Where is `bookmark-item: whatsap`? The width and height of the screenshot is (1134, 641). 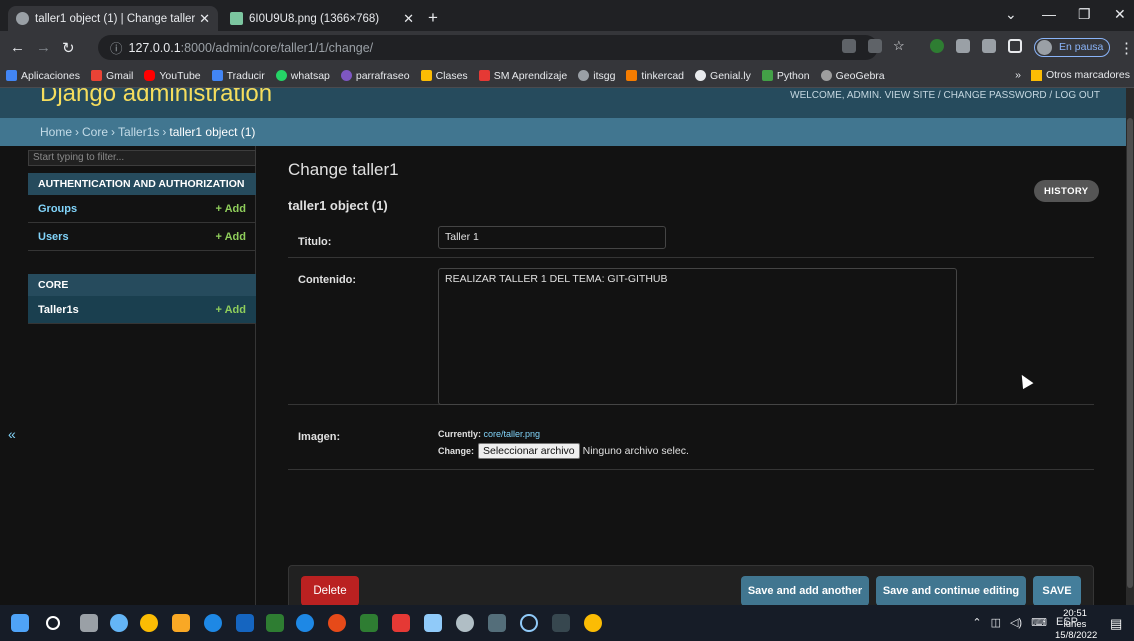
bookmark-item: whatsap is located at coordinates (302, 75).